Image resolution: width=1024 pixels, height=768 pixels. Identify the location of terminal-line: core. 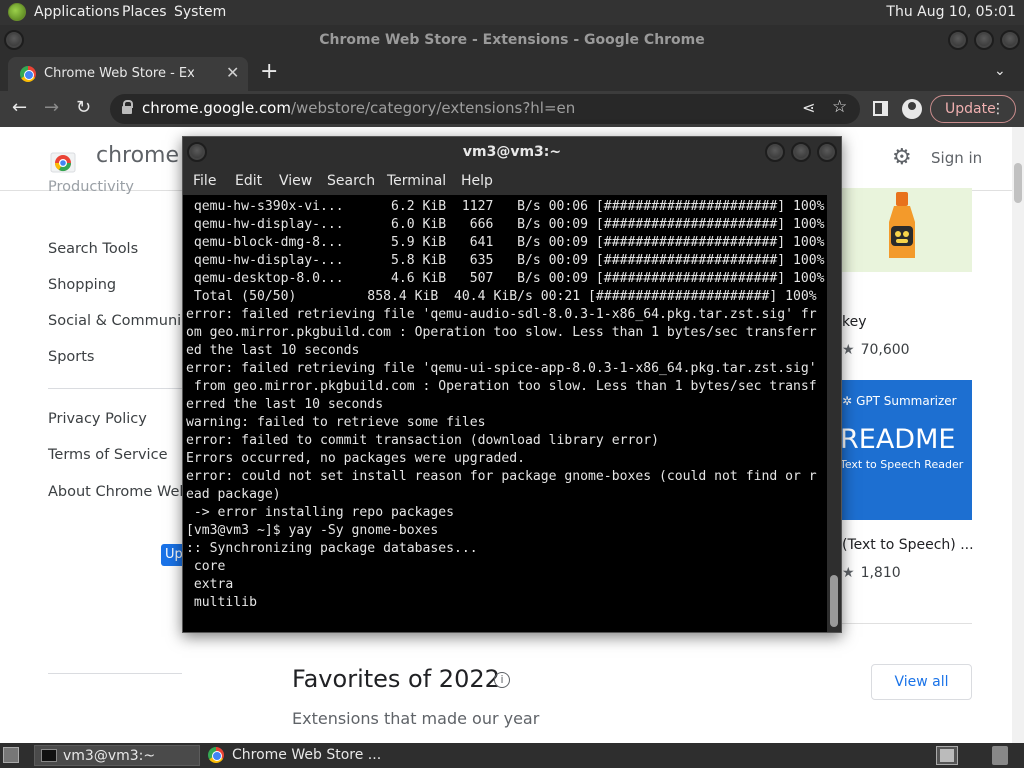
(206, 566).